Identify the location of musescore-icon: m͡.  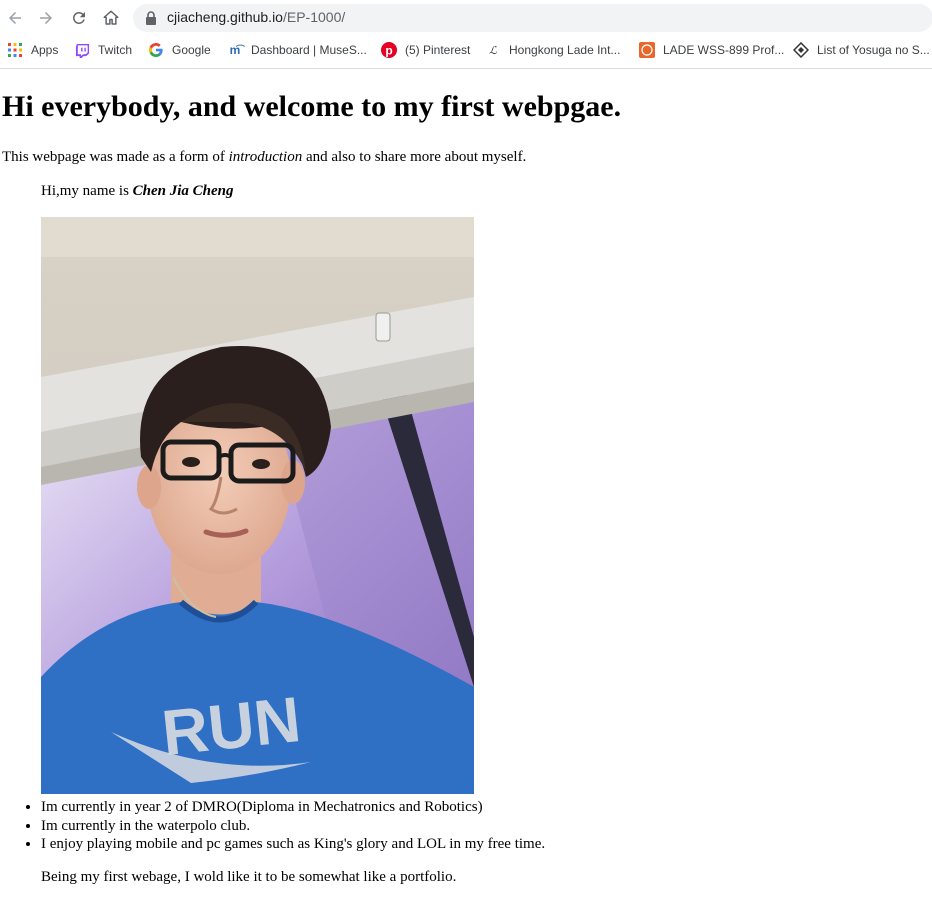
(235, 50).